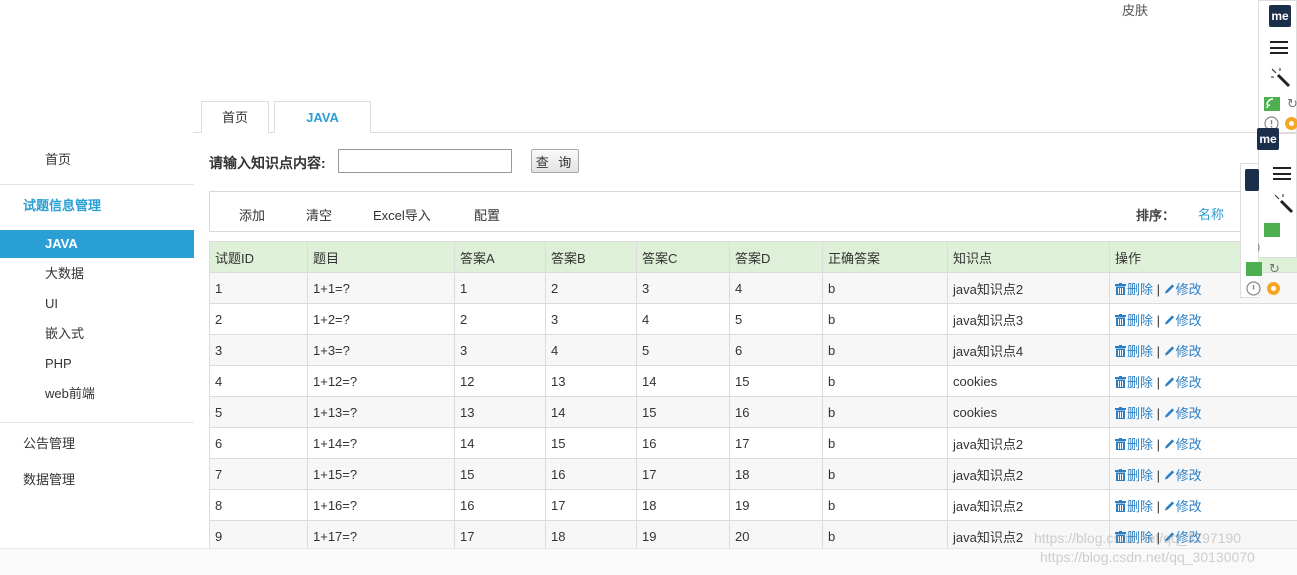 The width and height of the screenshot is (1297, 575). I want to click on cell-answer-d: 18, so click(776, 474).